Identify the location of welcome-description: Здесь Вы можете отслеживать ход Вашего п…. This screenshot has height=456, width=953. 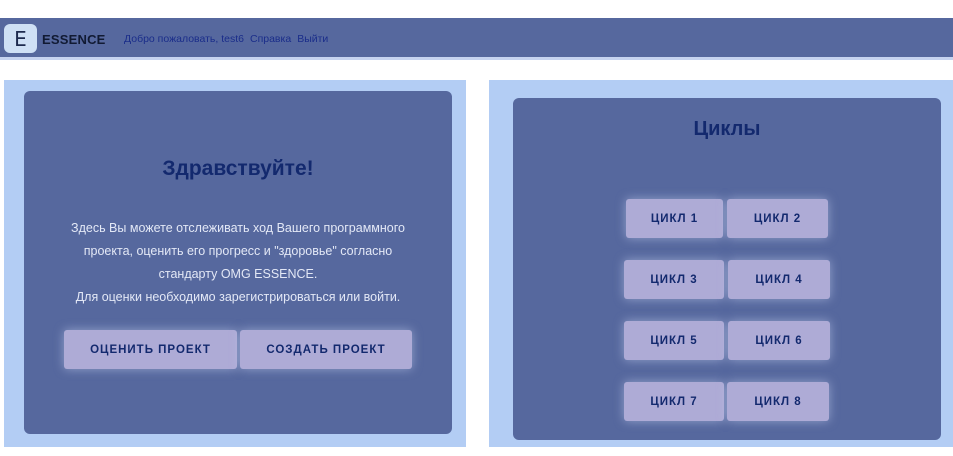
(238, 263).